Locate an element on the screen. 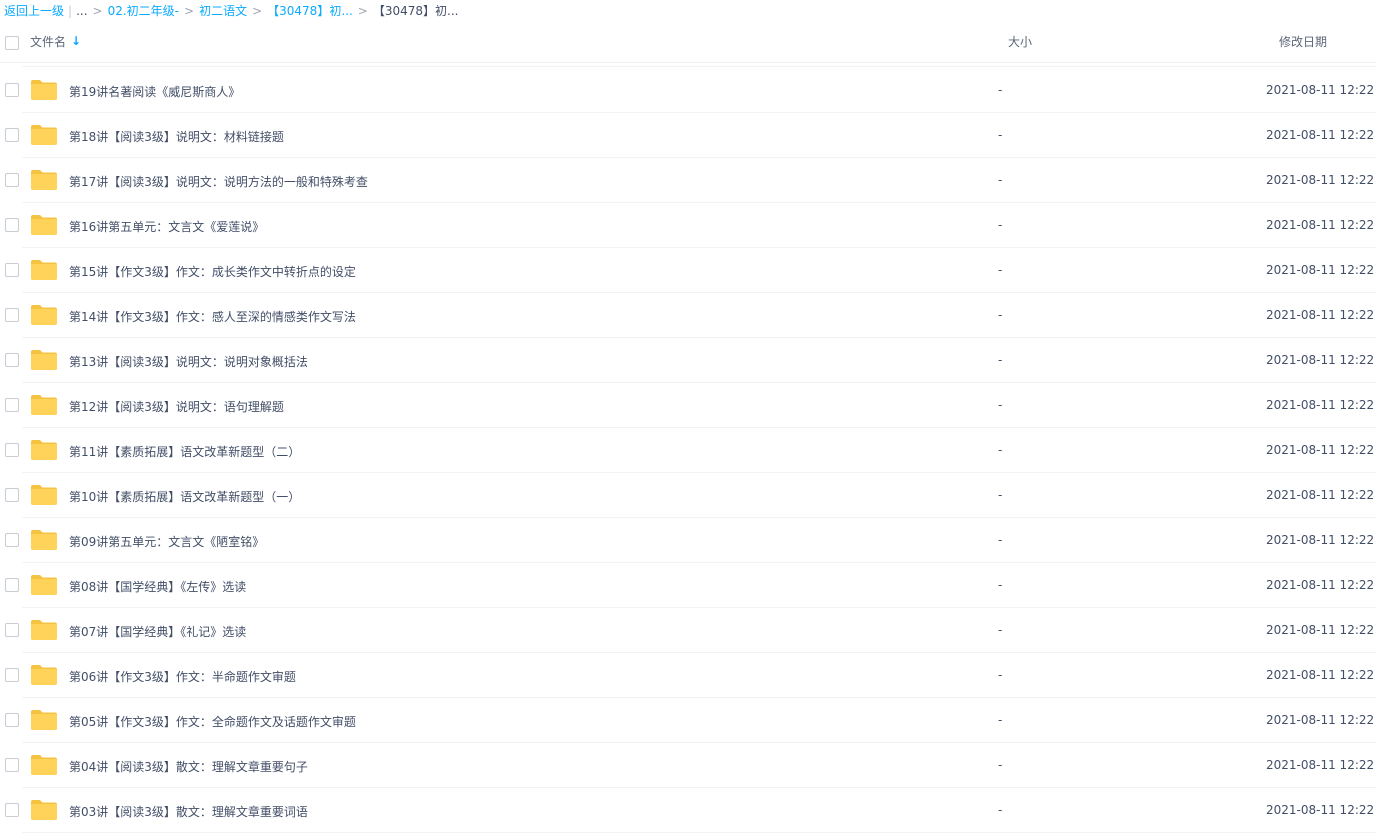 The width and height of the screenshot is (1376, 833). column-header-date: 修改日期 is located at coordinates (1303, 41).